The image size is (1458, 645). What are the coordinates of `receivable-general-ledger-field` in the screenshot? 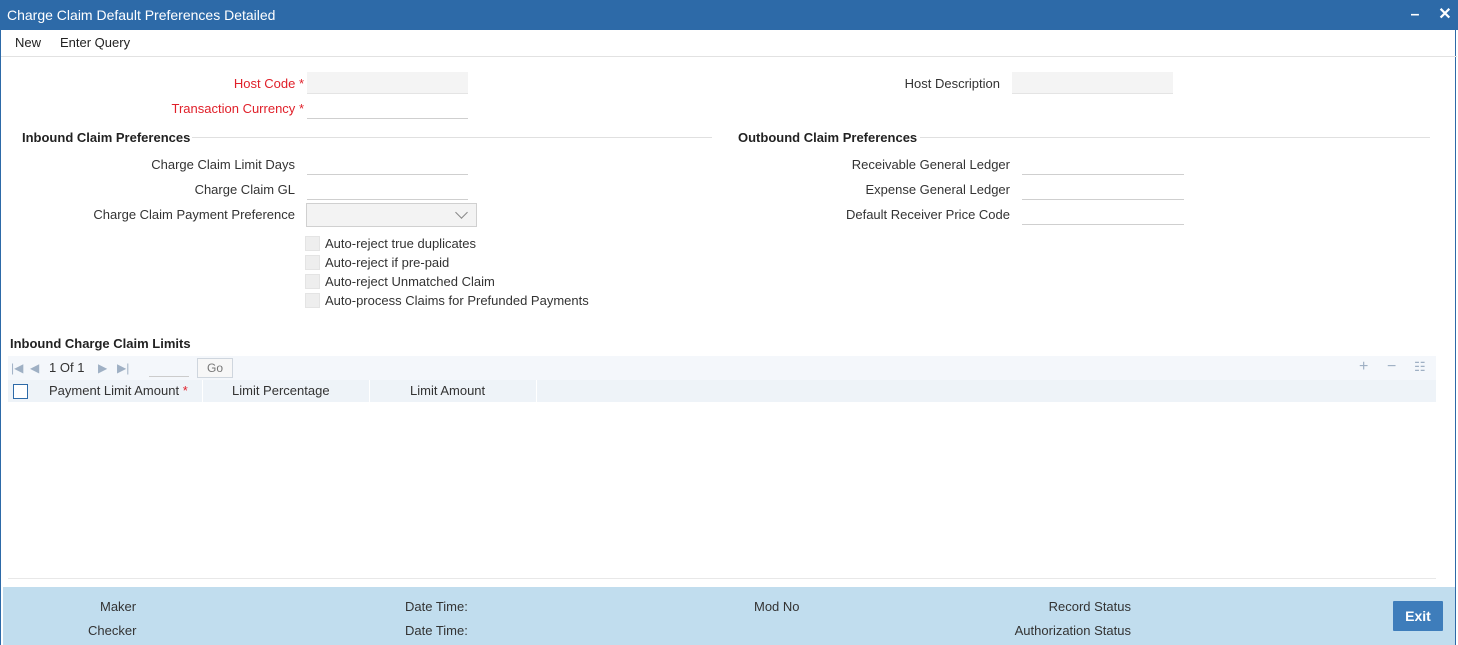 It's located at (1103, 164).